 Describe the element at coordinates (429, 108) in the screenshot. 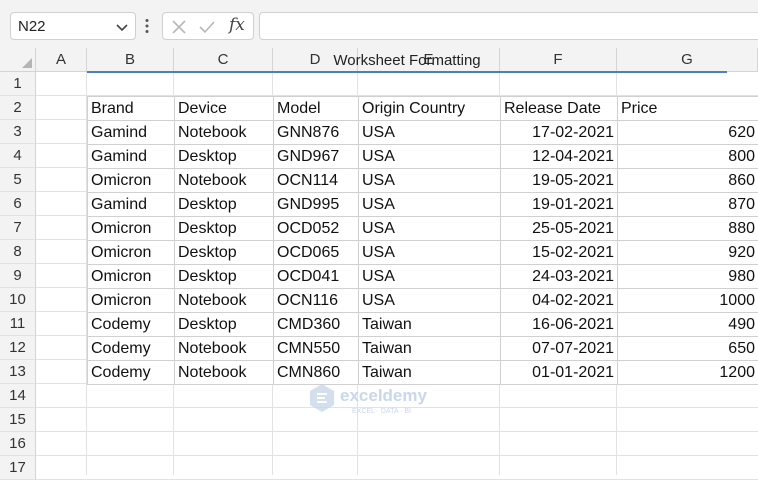

I see `table-header-cell: Origin Country` at that location.